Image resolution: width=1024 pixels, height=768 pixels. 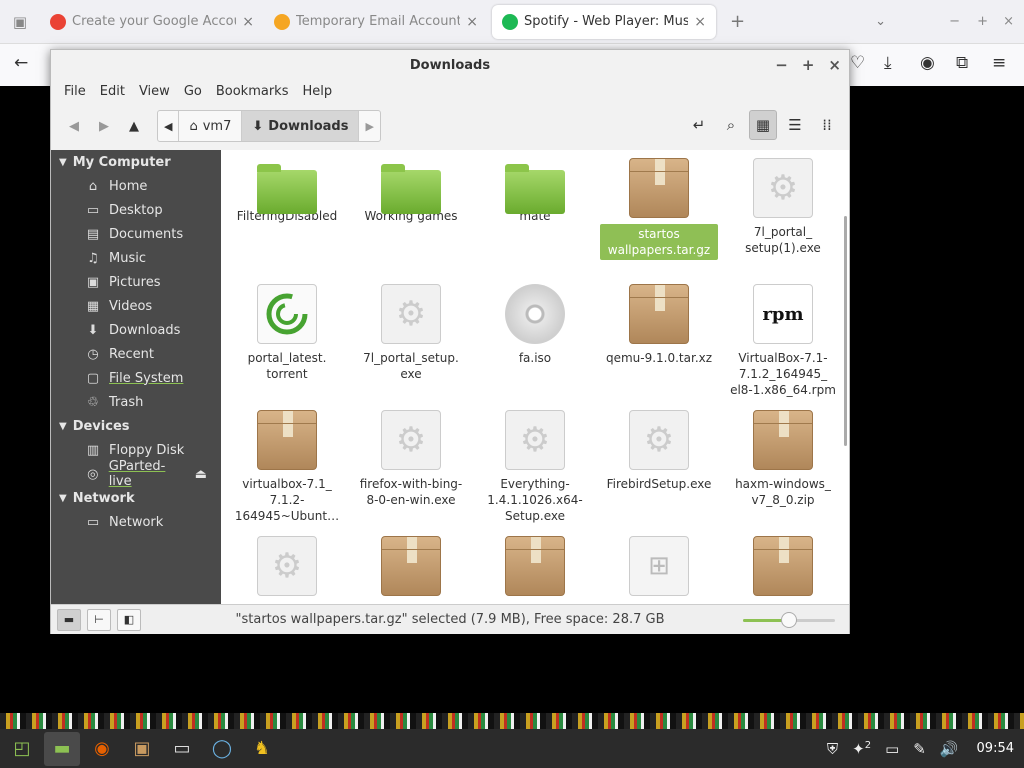 What do you see at coordinates (1008, 21) in the screenshot?
I see `browser-close-icon: ×` at bounding box center [1008, 21].